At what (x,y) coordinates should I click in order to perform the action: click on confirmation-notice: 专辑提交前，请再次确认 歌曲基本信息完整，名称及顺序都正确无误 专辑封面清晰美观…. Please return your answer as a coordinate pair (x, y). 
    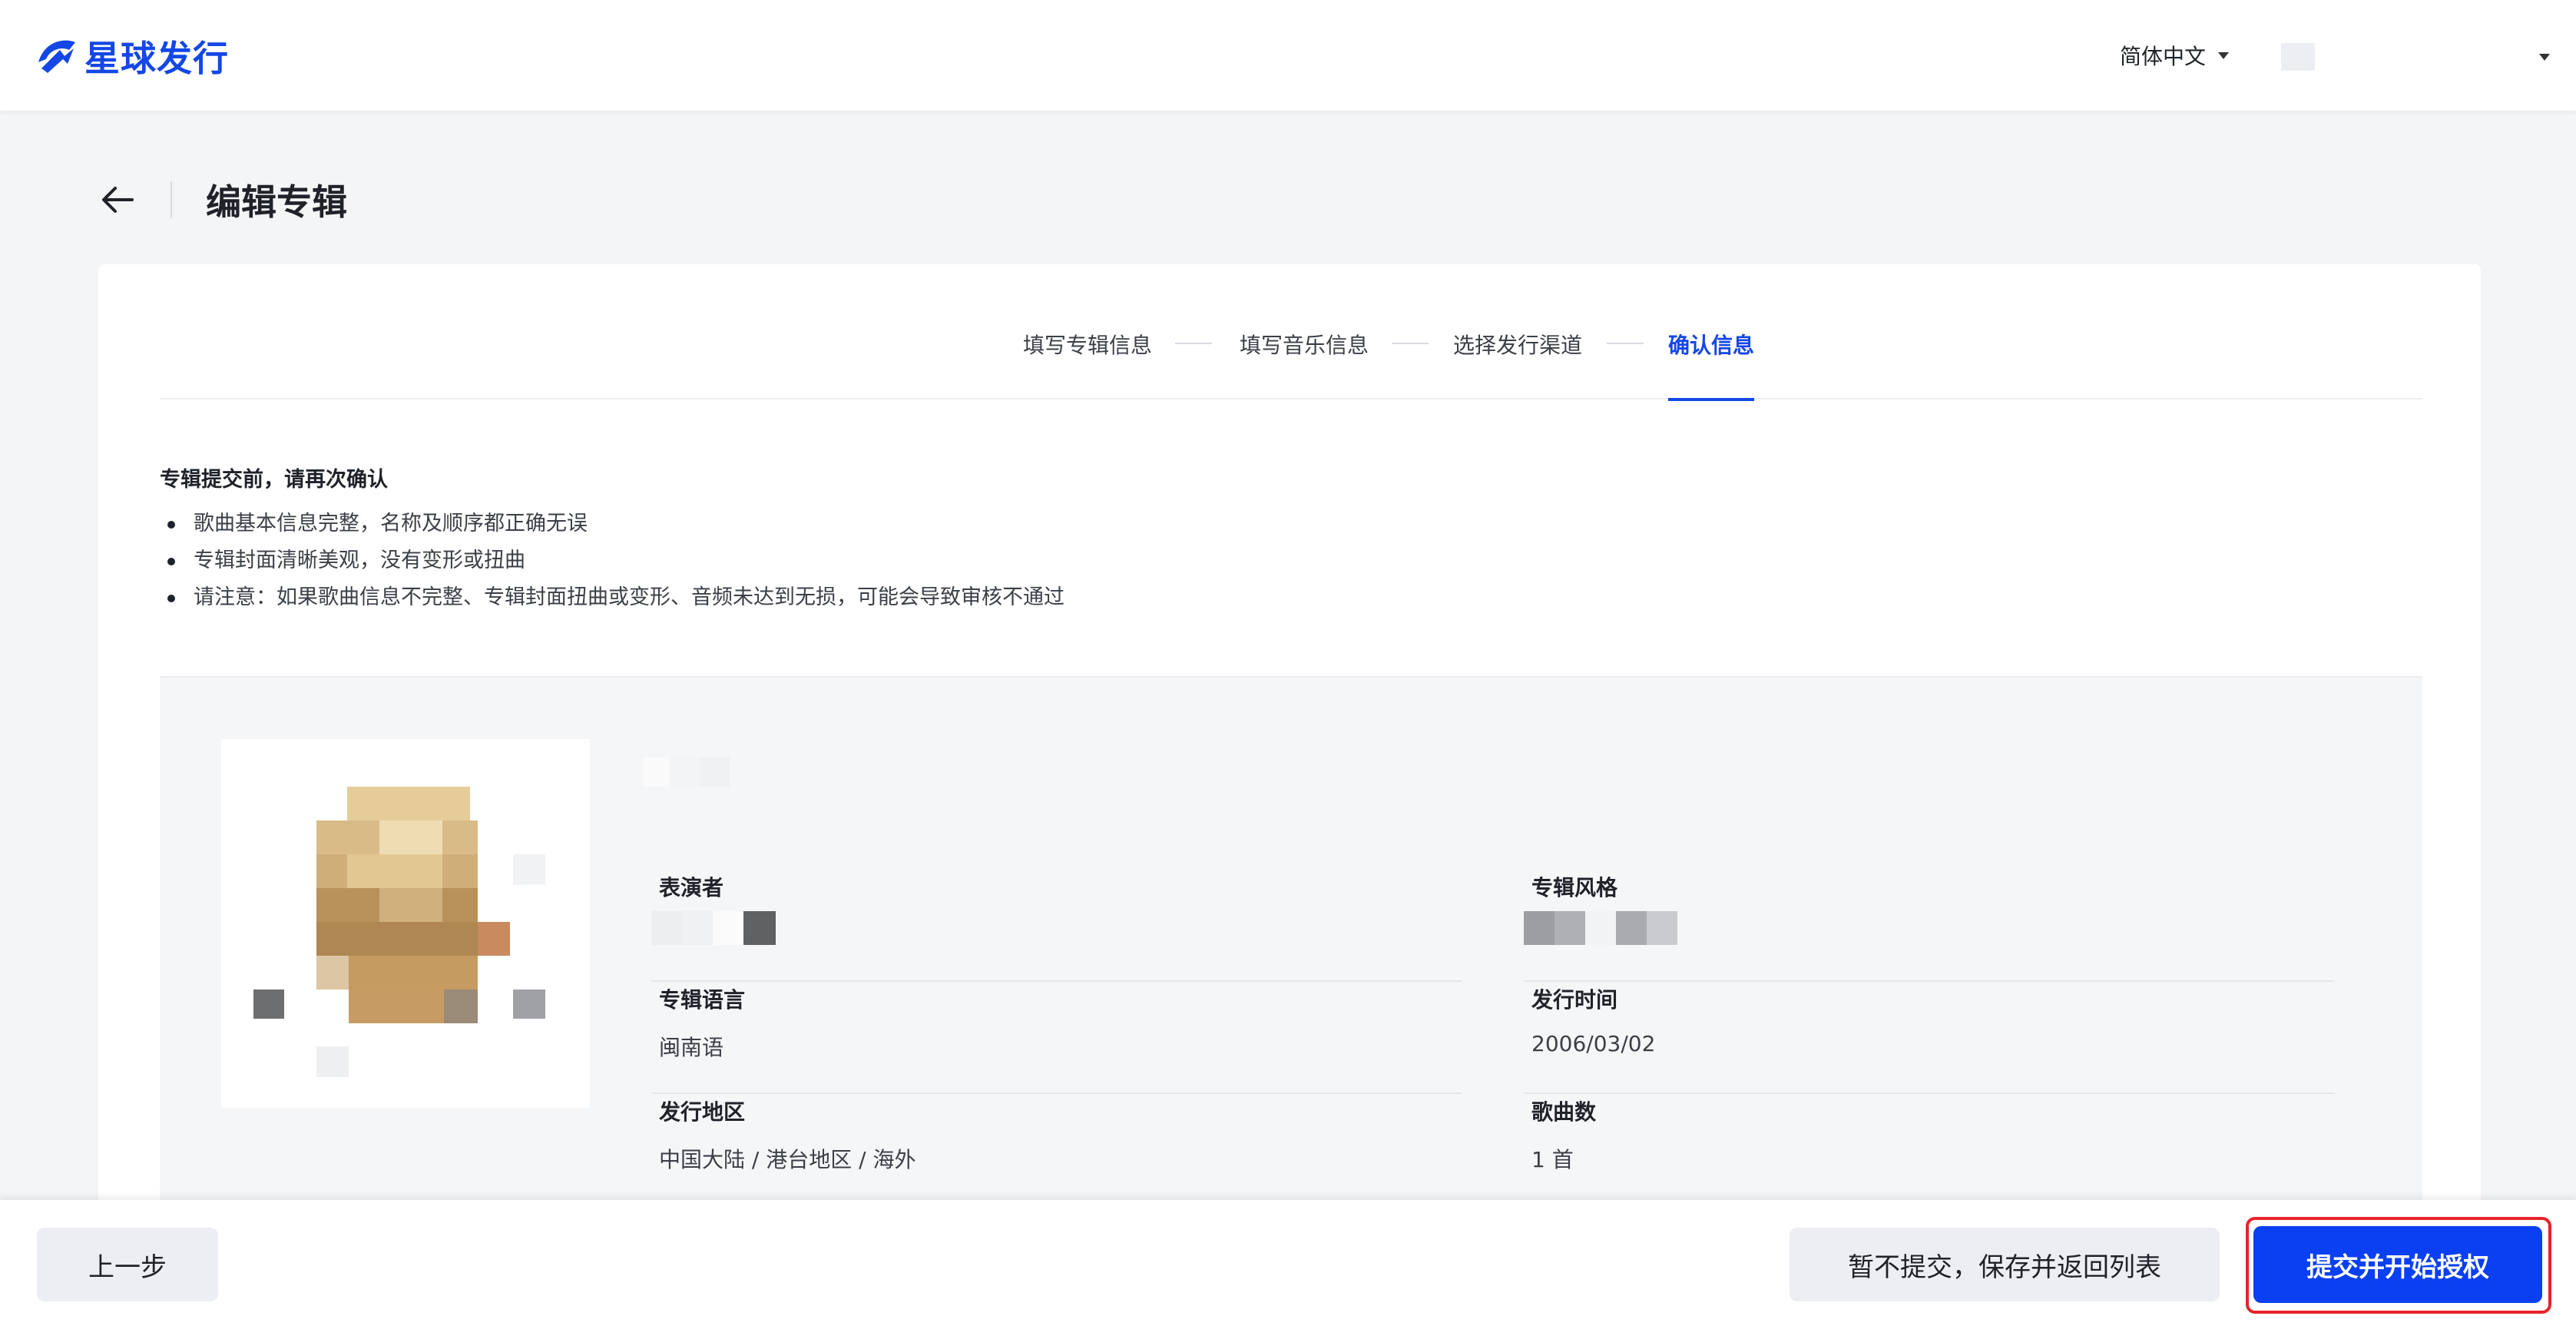
    Looking at the image, I should click on (1273, 540).